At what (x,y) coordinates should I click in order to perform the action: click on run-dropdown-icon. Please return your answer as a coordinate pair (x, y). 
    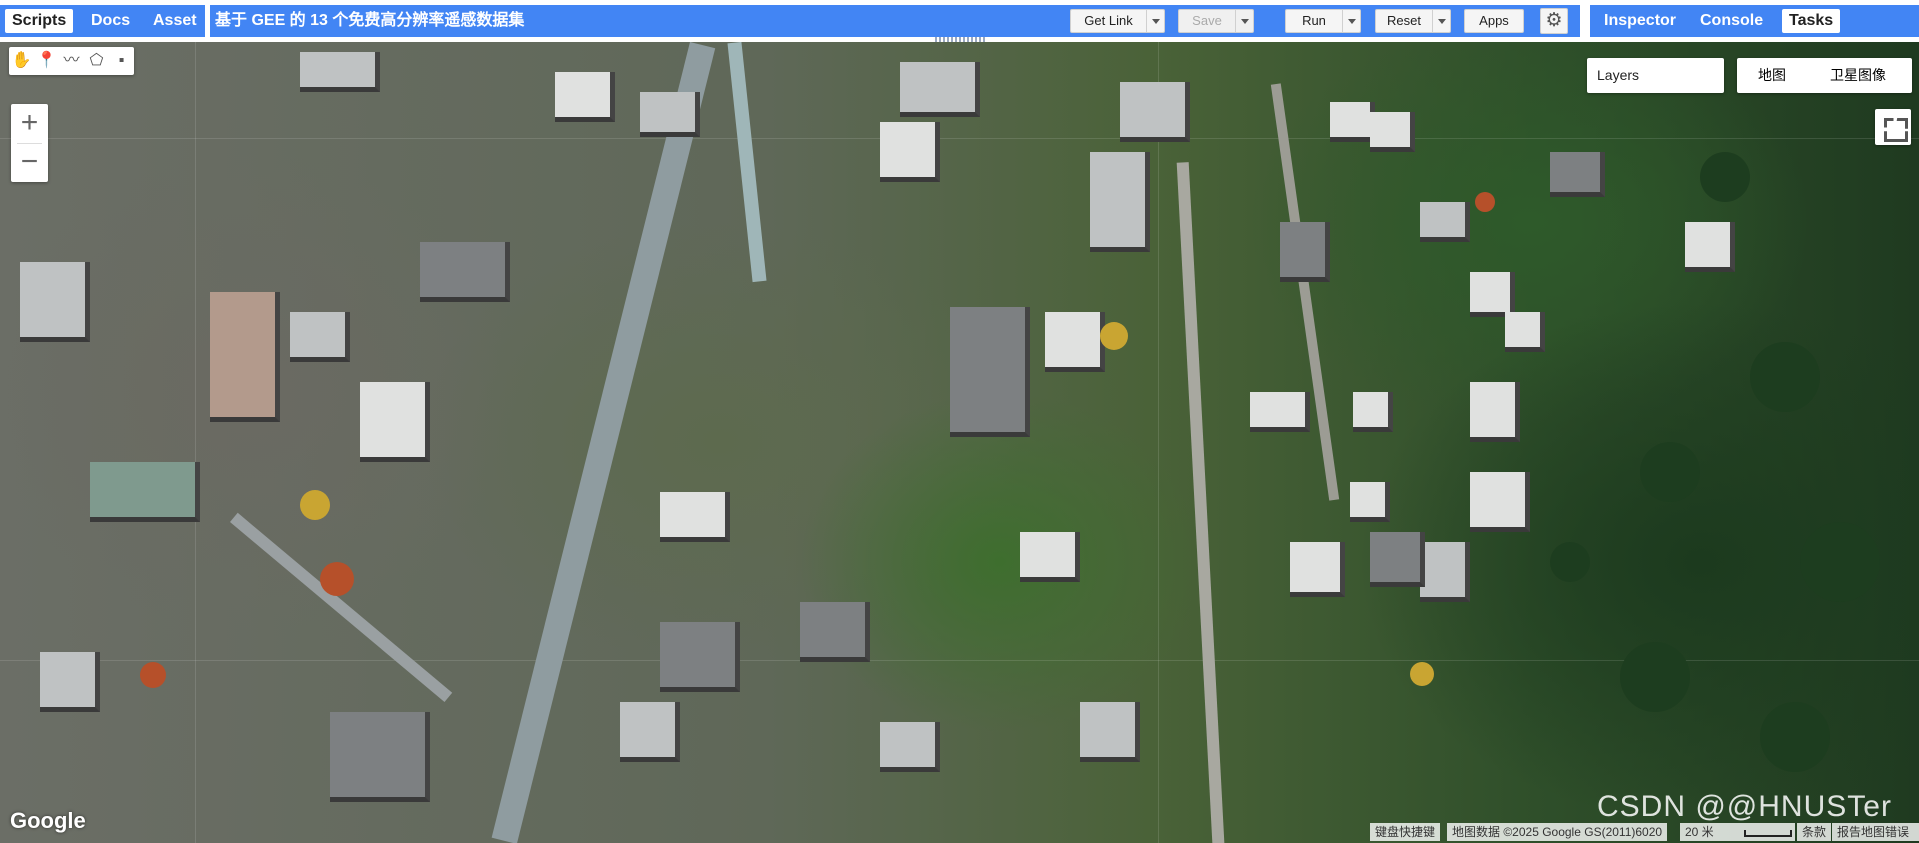
    Looking at the image, I should click on (1351, 21).